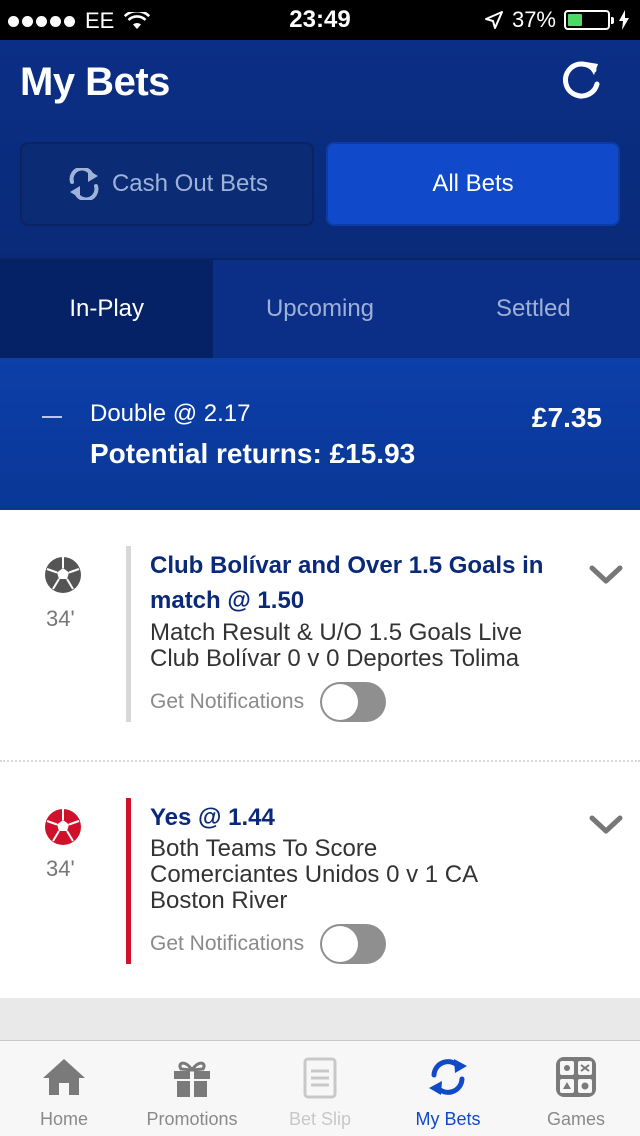  I want to click on selection-heading: Yes @ 1.44, so click(212, 817).